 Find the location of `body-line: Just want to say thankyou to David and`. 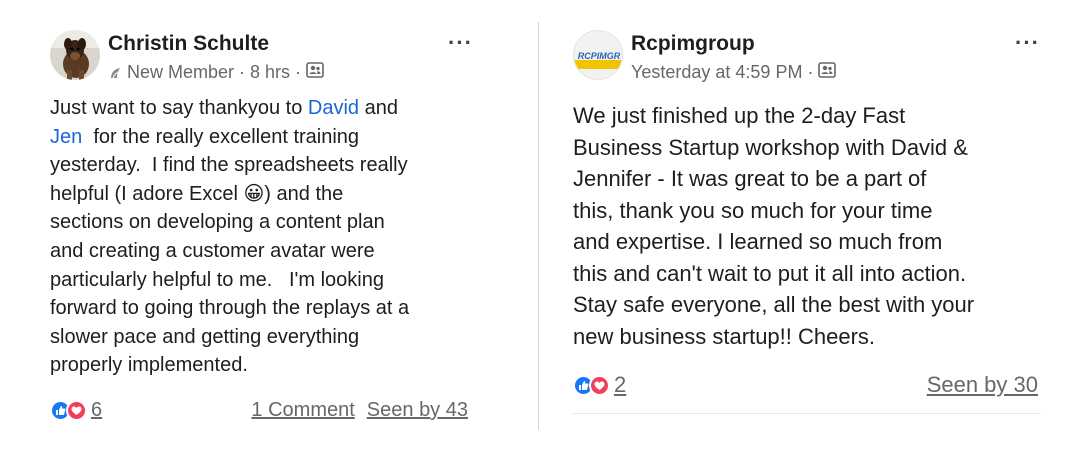

body-line: Just want to say thankyou to David and is located at coordinates (224, 108).